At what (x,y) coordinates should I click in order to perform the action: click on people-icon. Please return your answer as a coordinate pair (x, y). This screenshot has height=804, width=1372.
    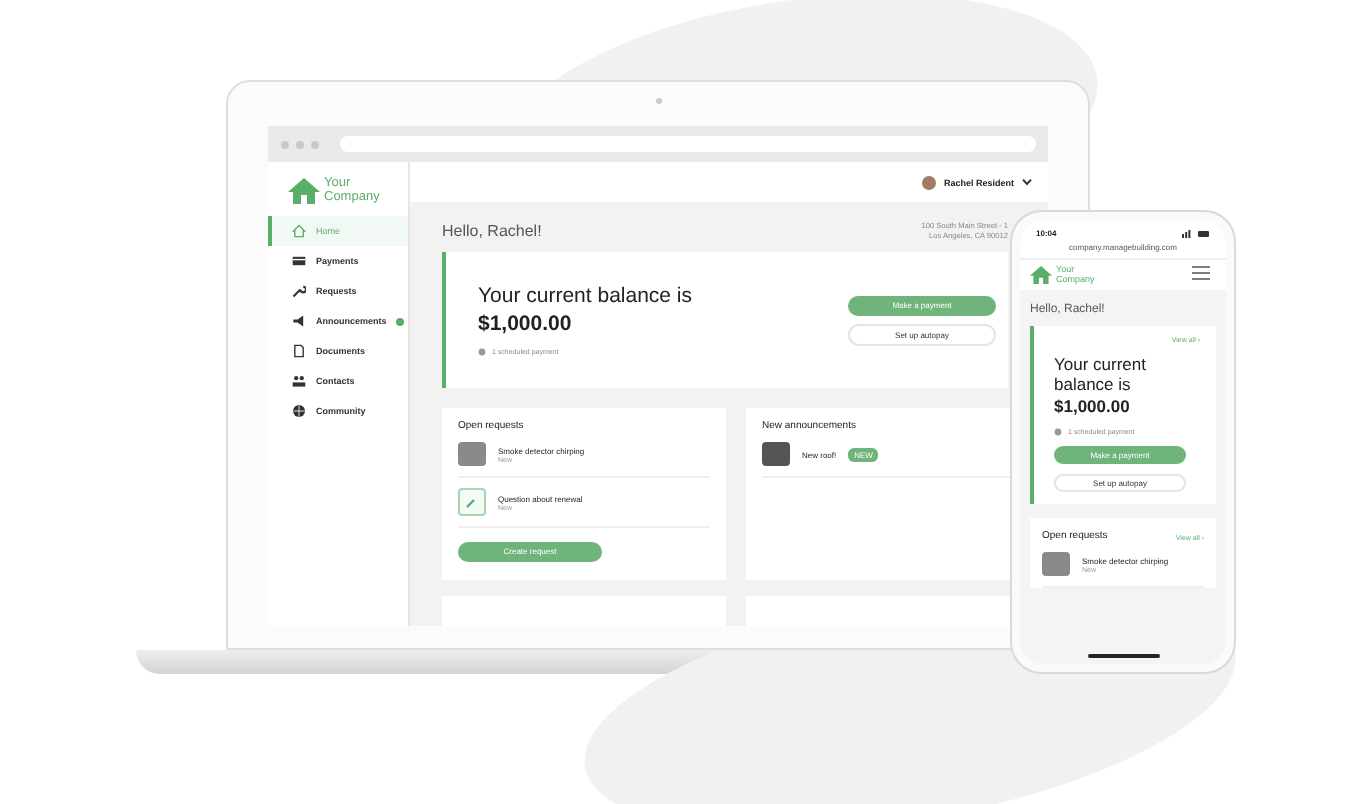
    Looking at the image, I should click on (299, 381).